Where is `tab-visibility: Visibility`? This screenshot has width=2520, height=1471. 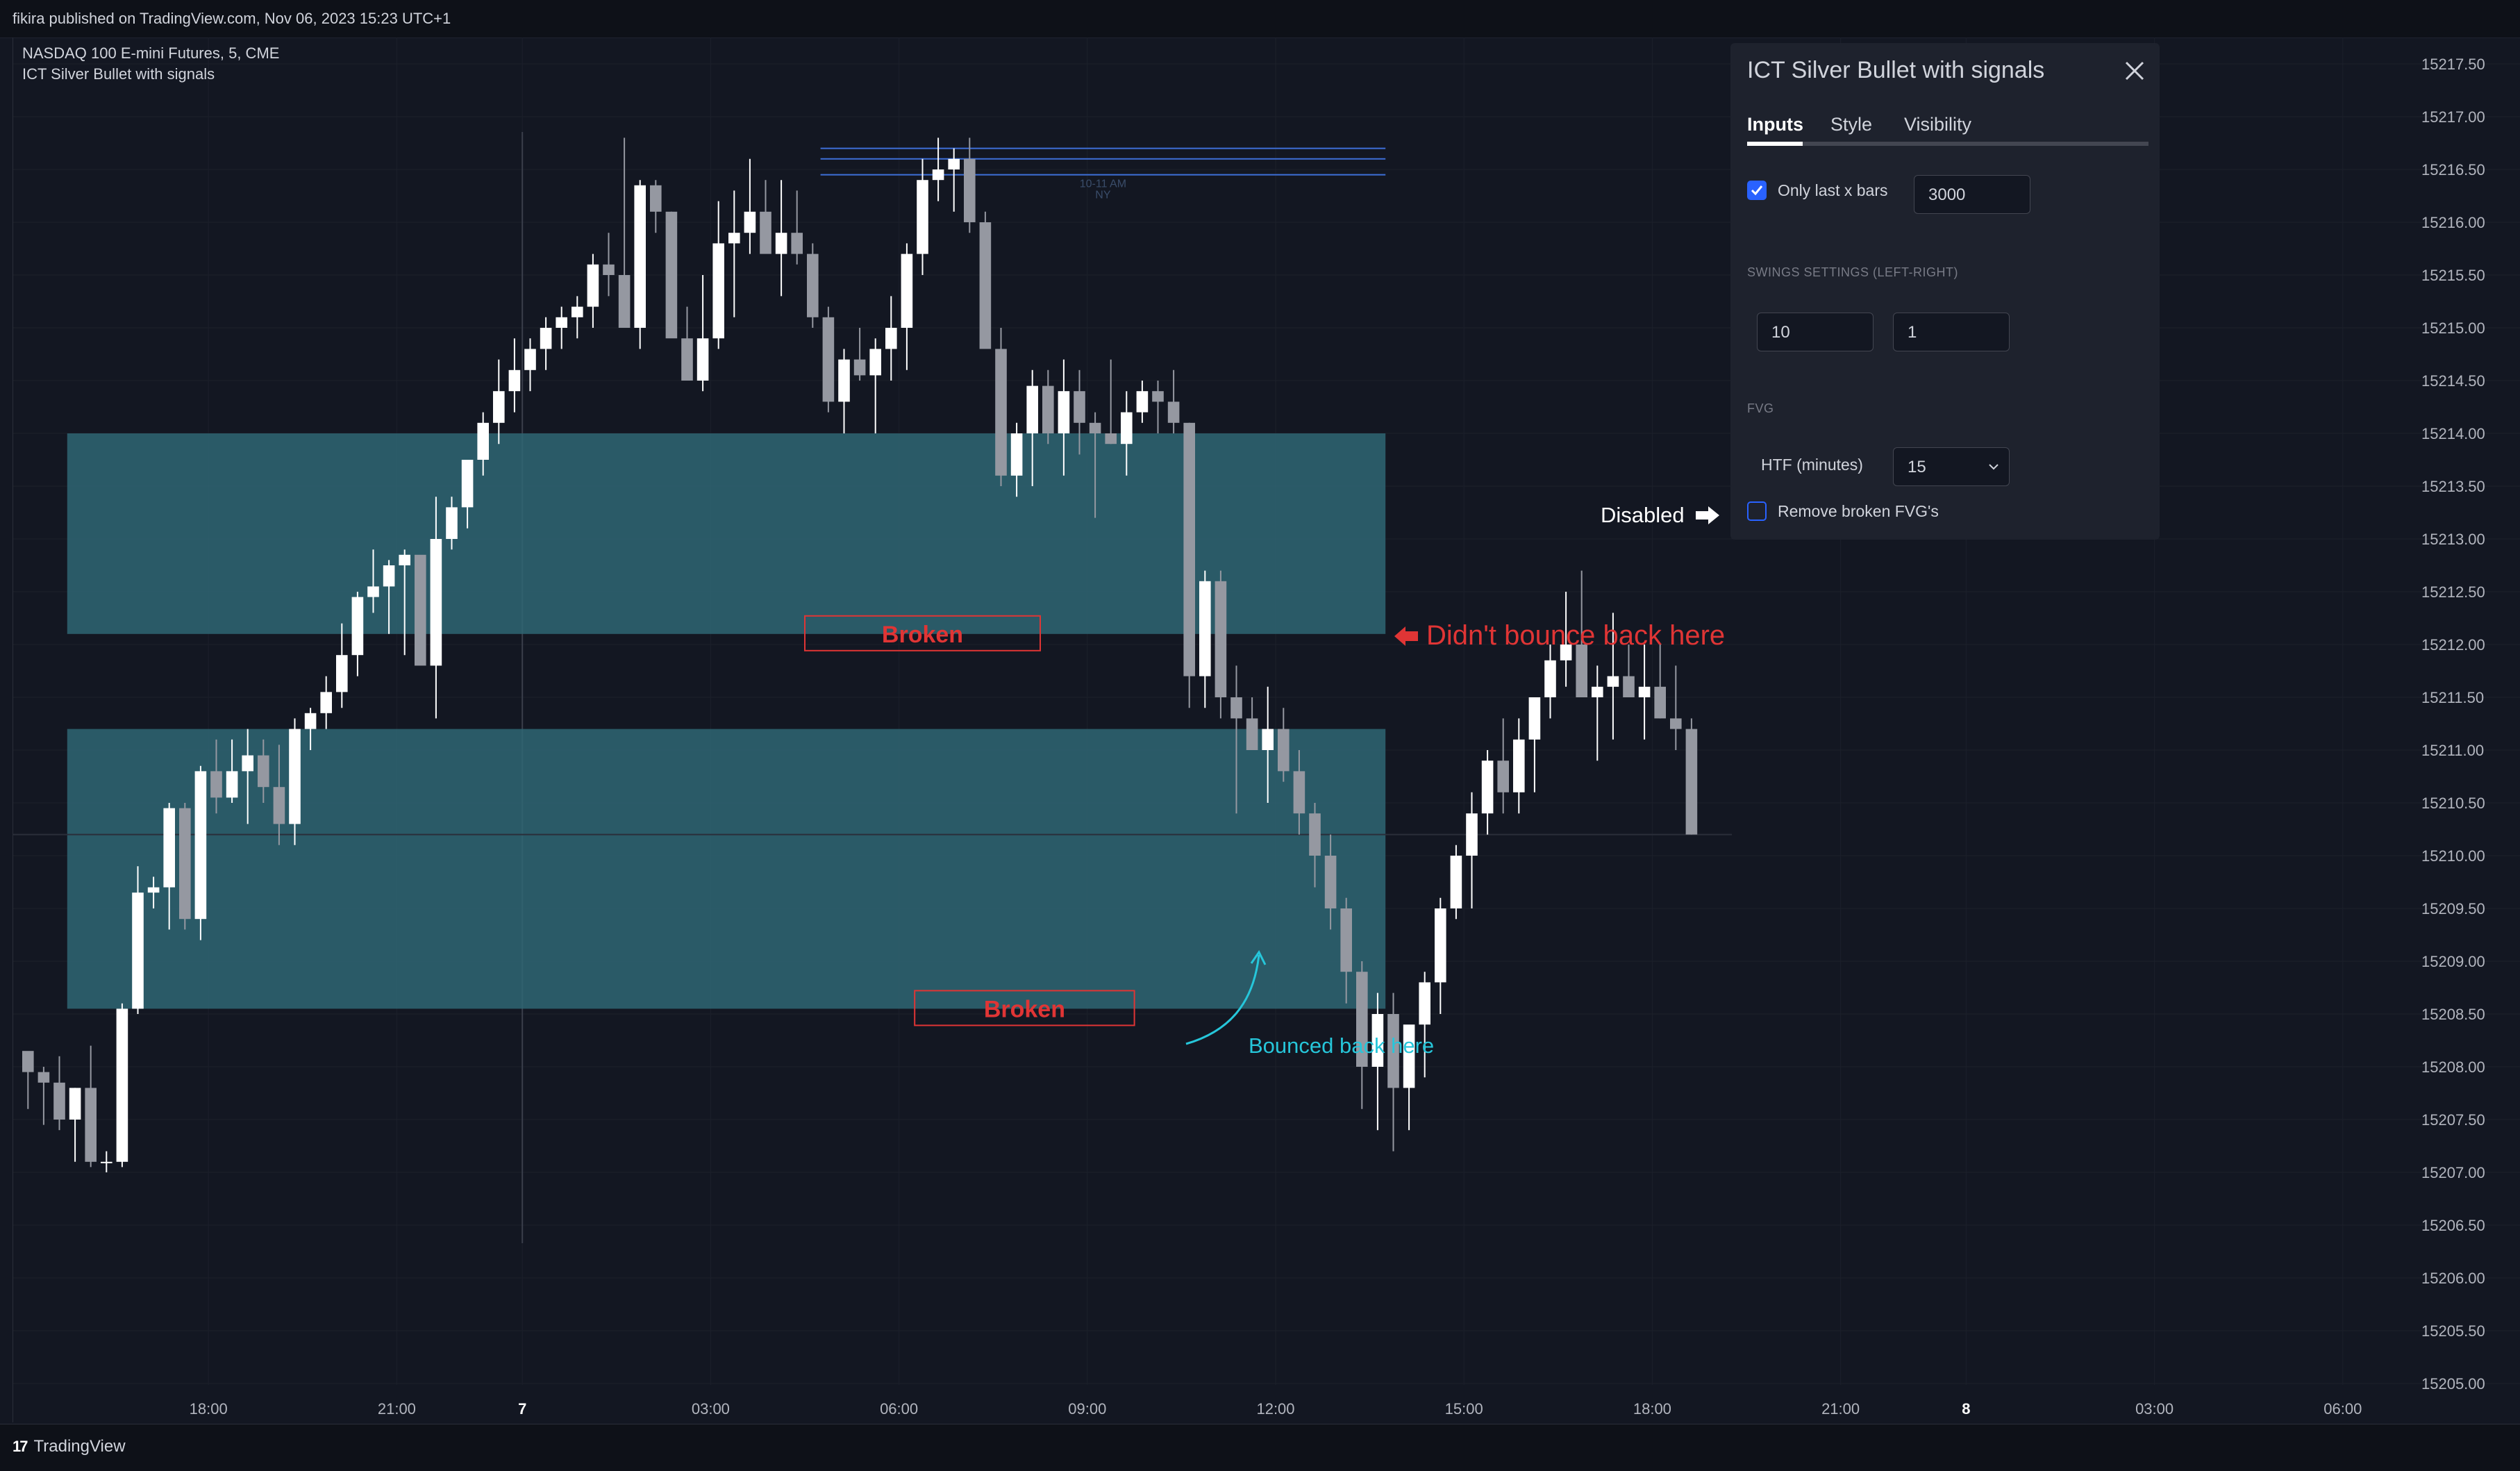
tab-visibility: Visibility is located at coordinates (1937, 124).